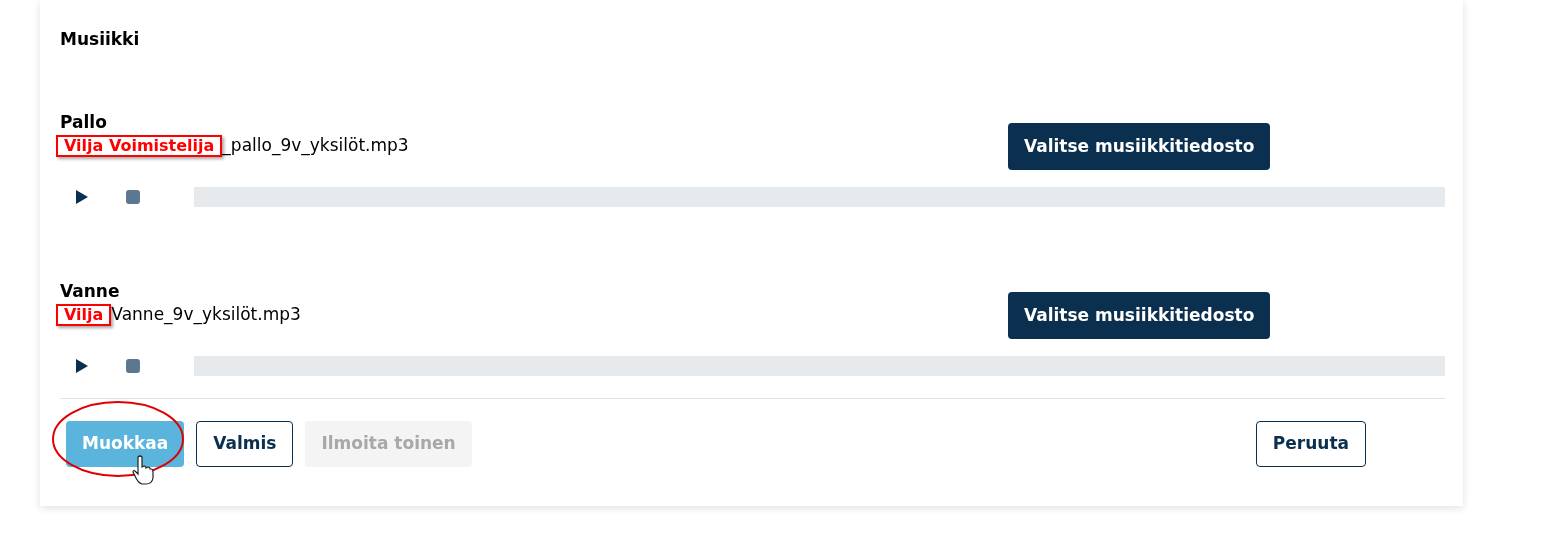 The width and height of the screenshot is (1549, 539). I want to click on redaction-label: Vilja, so click(84, 315).